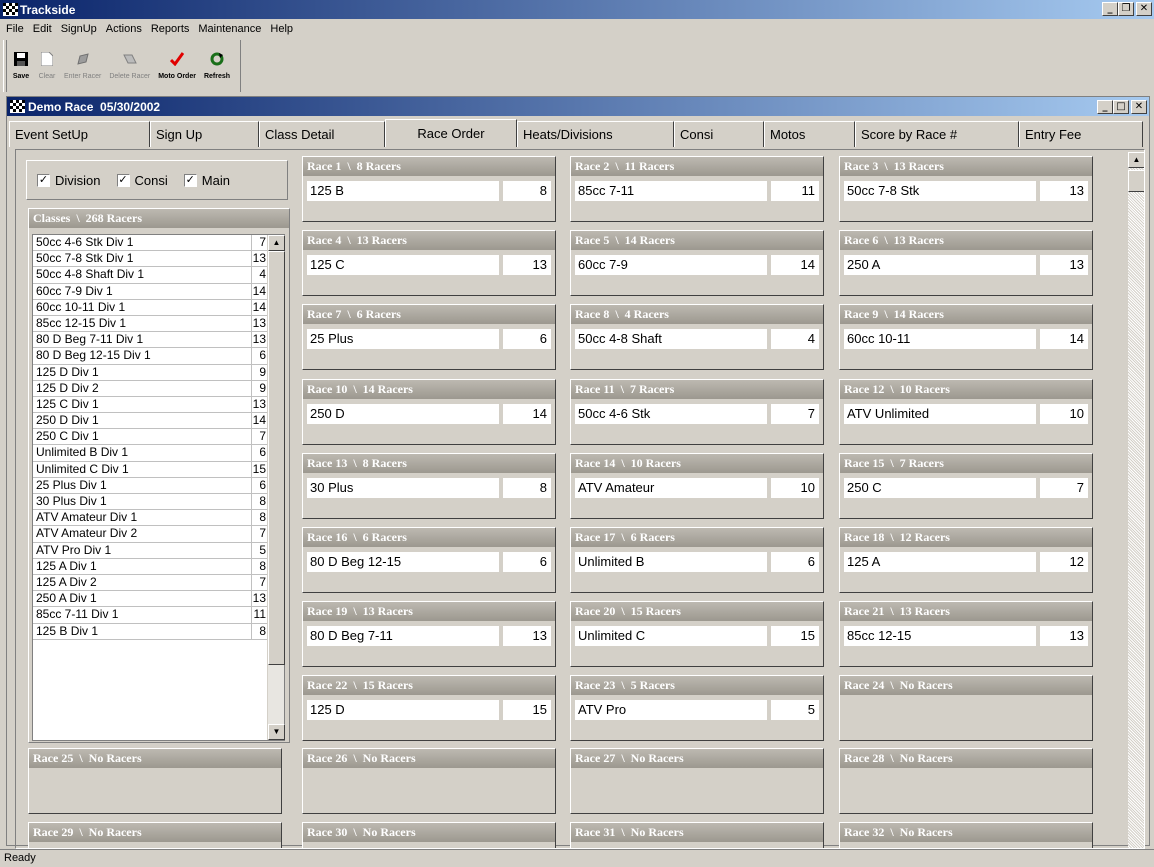 This screenshot has height=867, width=1154. I want to click on tab-heats-divisions: Heats/Divisions, so click(595, 134).